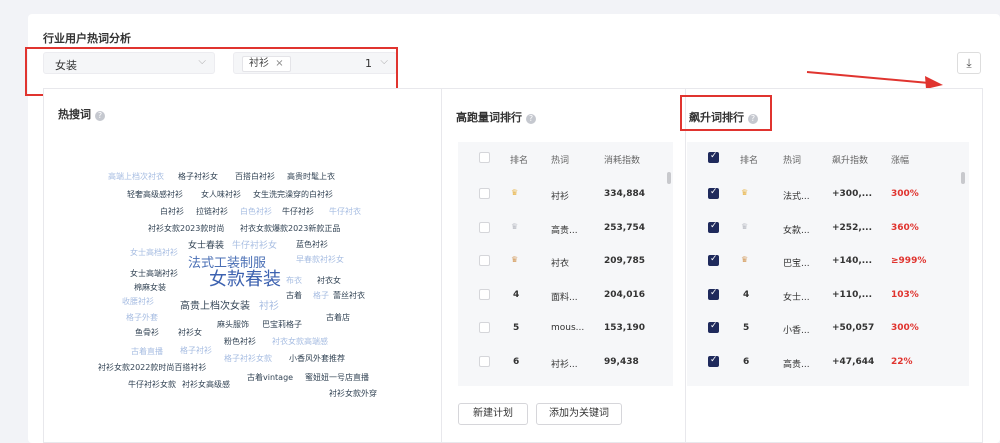 The image size is (1000, 443). I want to click on add-keyword-button: 添加为关键词, so click(579, 414).